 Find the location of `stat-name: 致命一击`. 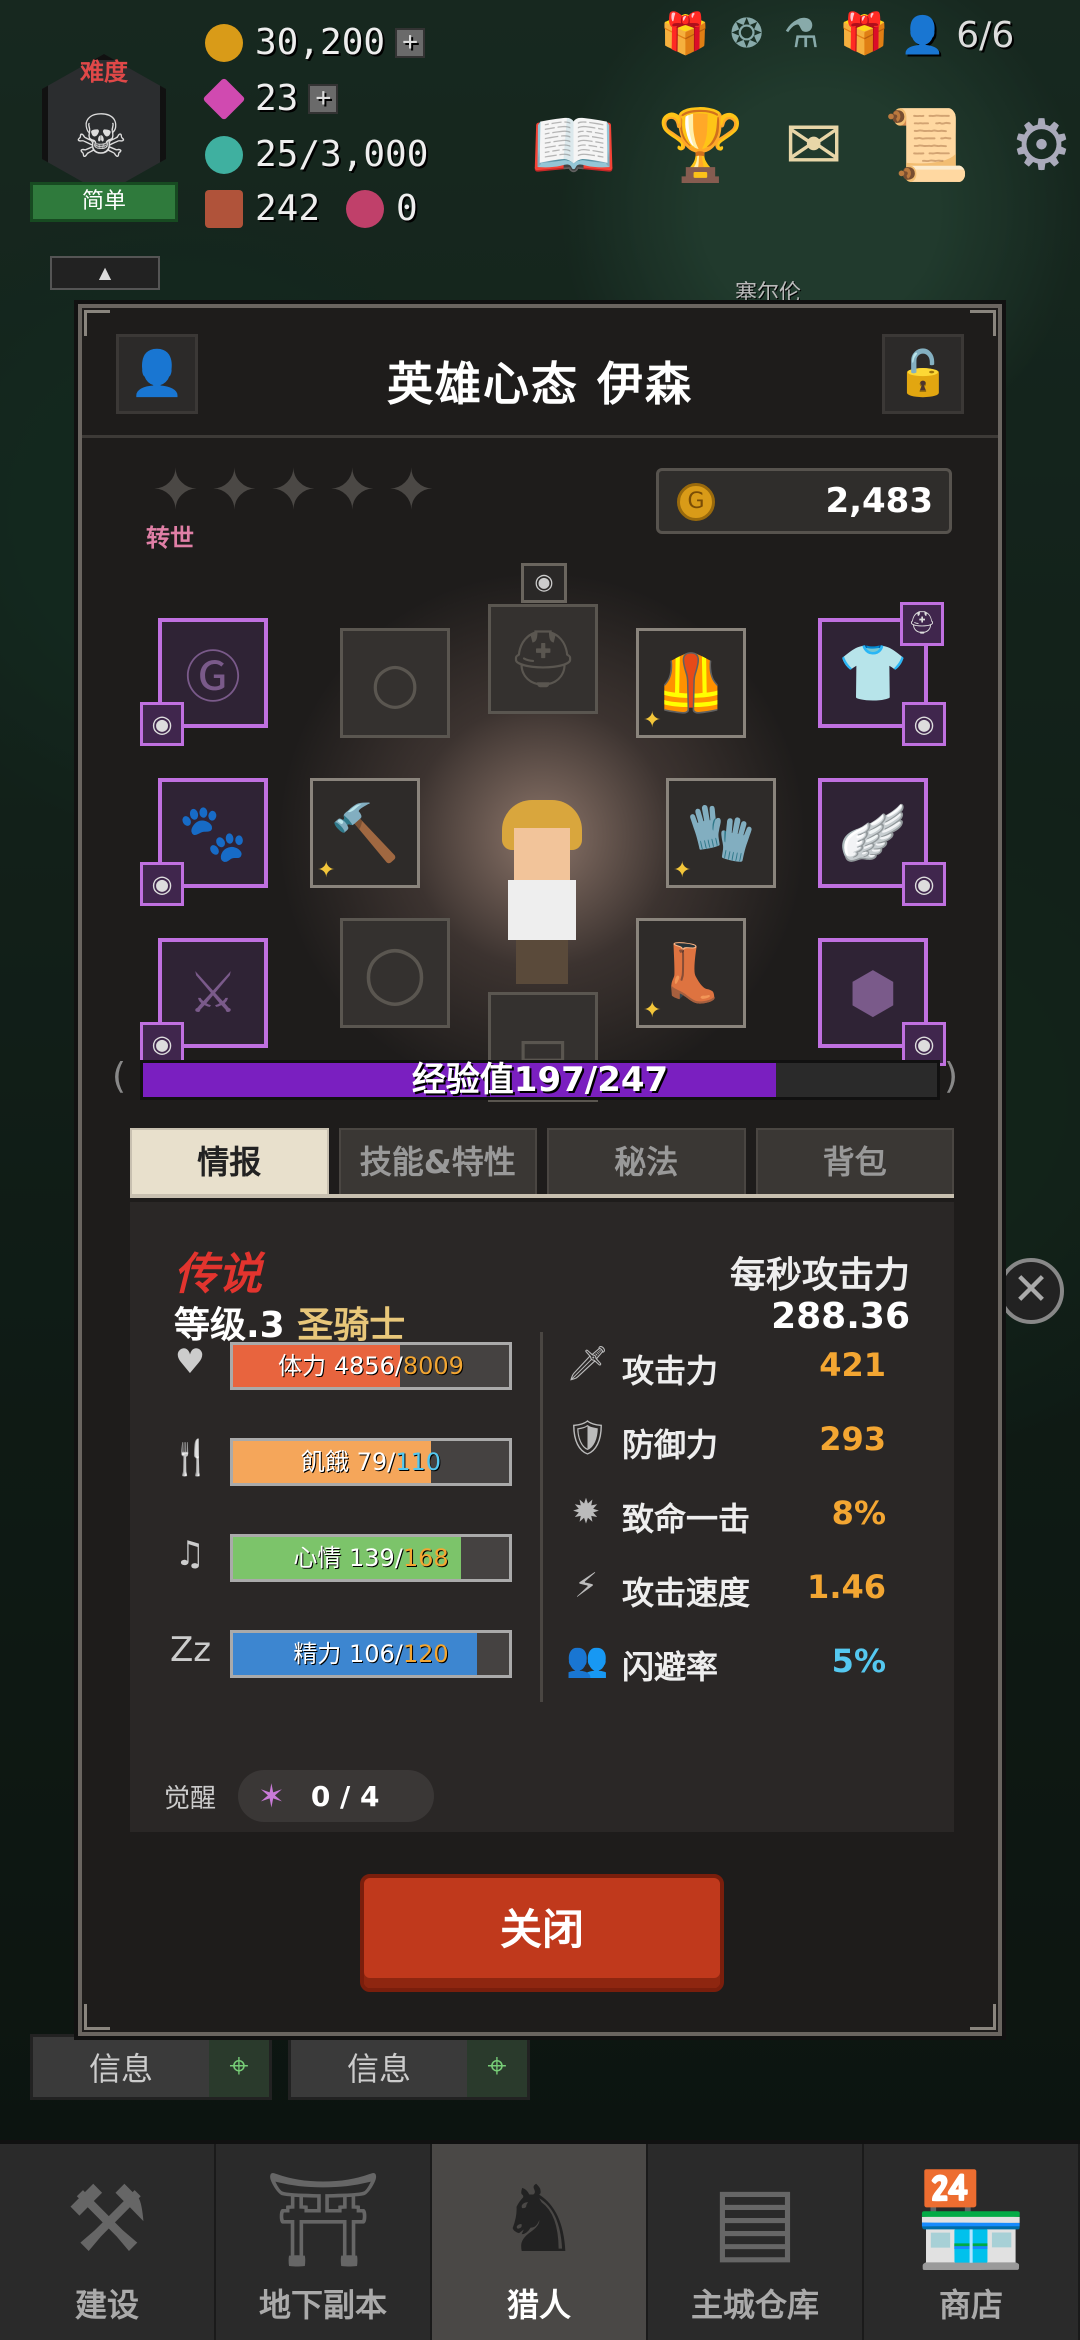

stat-name: 致命一击 is located at coordinates (686, 1519).